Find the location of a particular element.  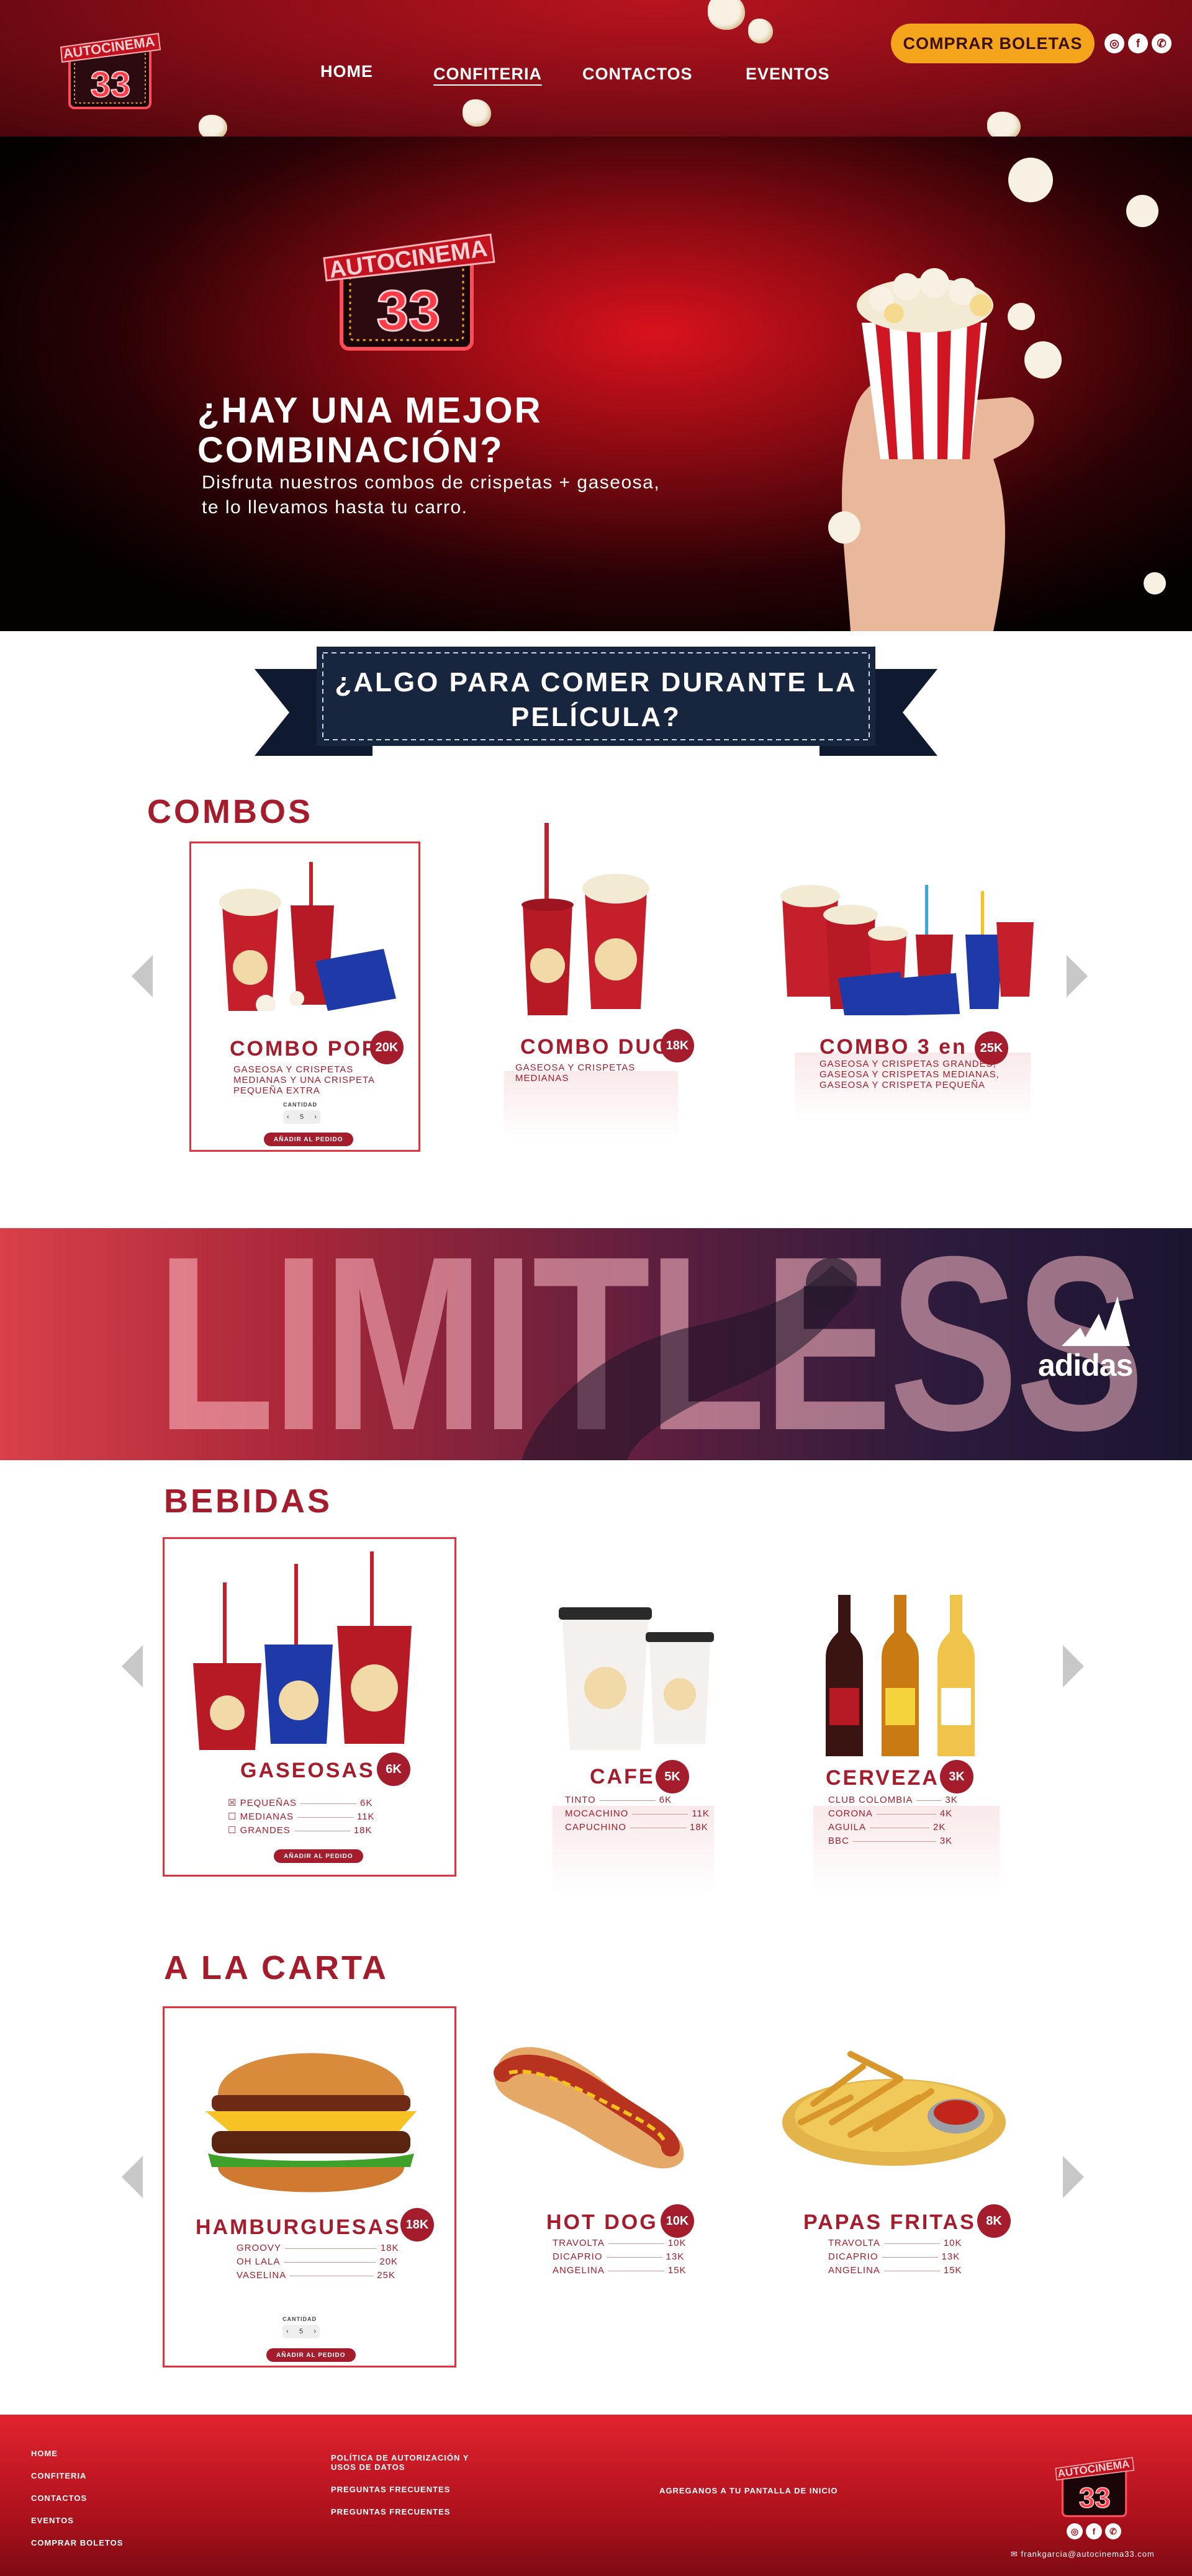

footer-link-contactos: CONTACTOS is located at coordinates (59, 2498).